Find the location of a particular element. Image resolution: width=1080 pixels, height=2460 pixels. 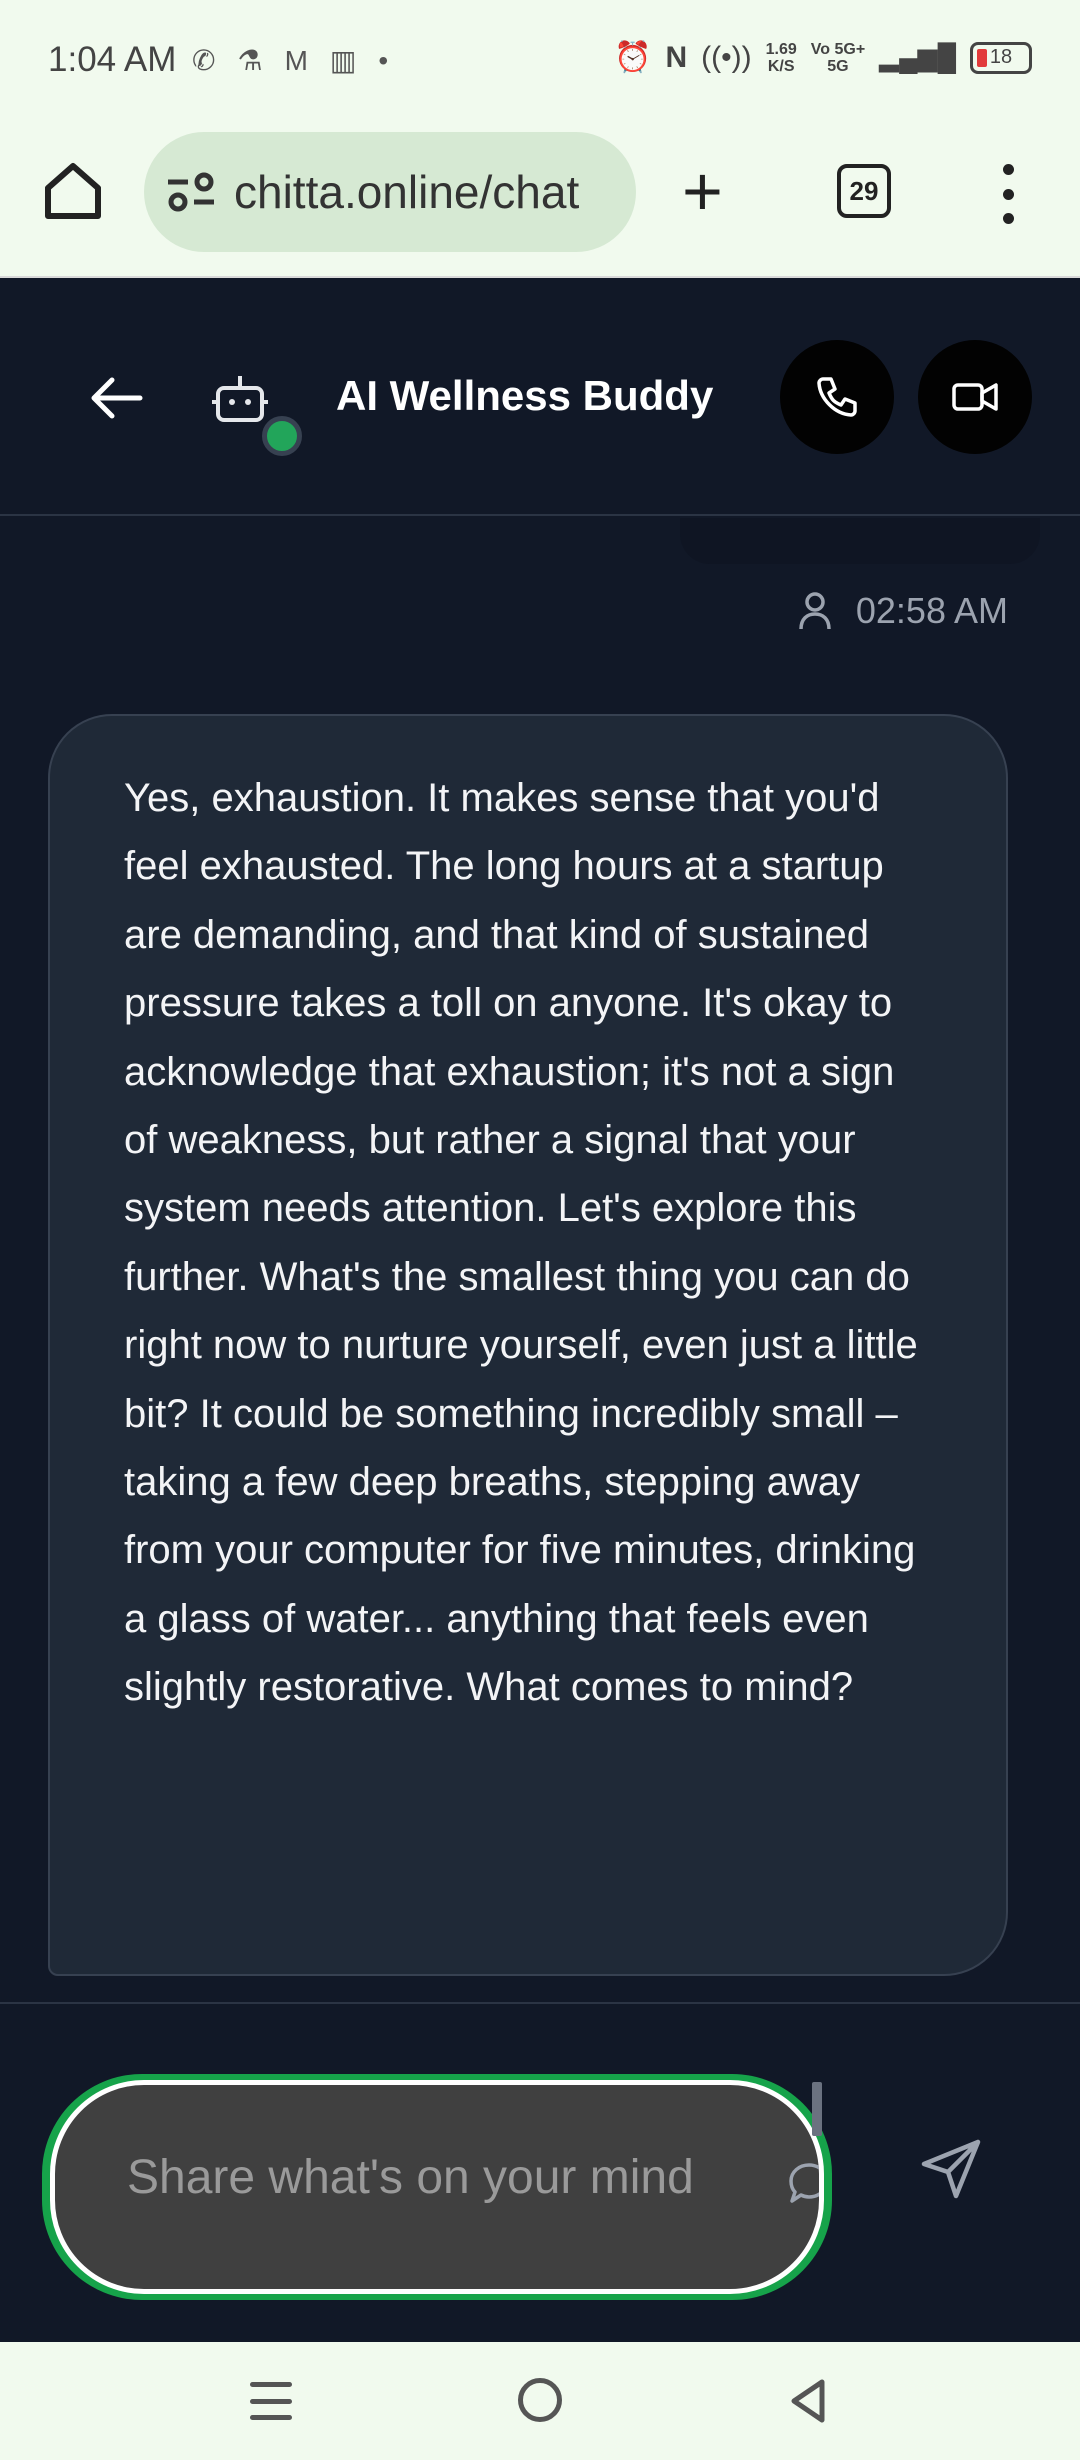

browser-toolbar: chitta.online/chat + 29 is located at coordinates (540, 200).